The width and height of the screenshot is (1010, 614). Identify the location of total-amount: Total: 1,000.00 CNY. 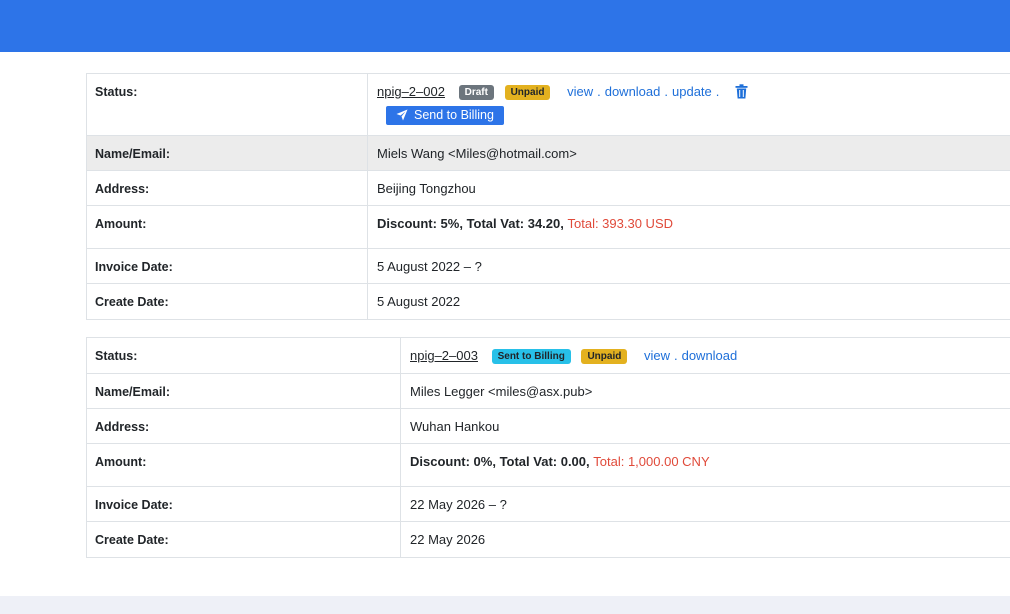
(651, 461).